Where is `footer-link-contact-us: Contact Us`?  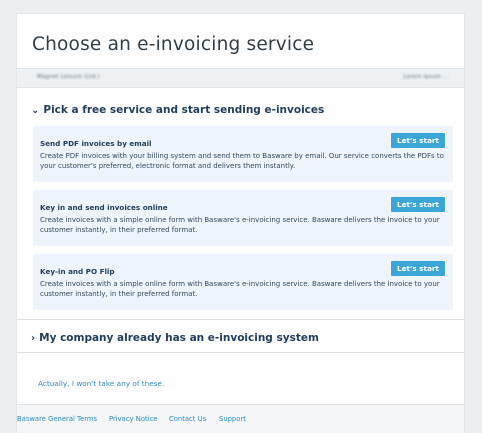 footer-link-contact-us: Contact Us is located at coordinates (187, 419).